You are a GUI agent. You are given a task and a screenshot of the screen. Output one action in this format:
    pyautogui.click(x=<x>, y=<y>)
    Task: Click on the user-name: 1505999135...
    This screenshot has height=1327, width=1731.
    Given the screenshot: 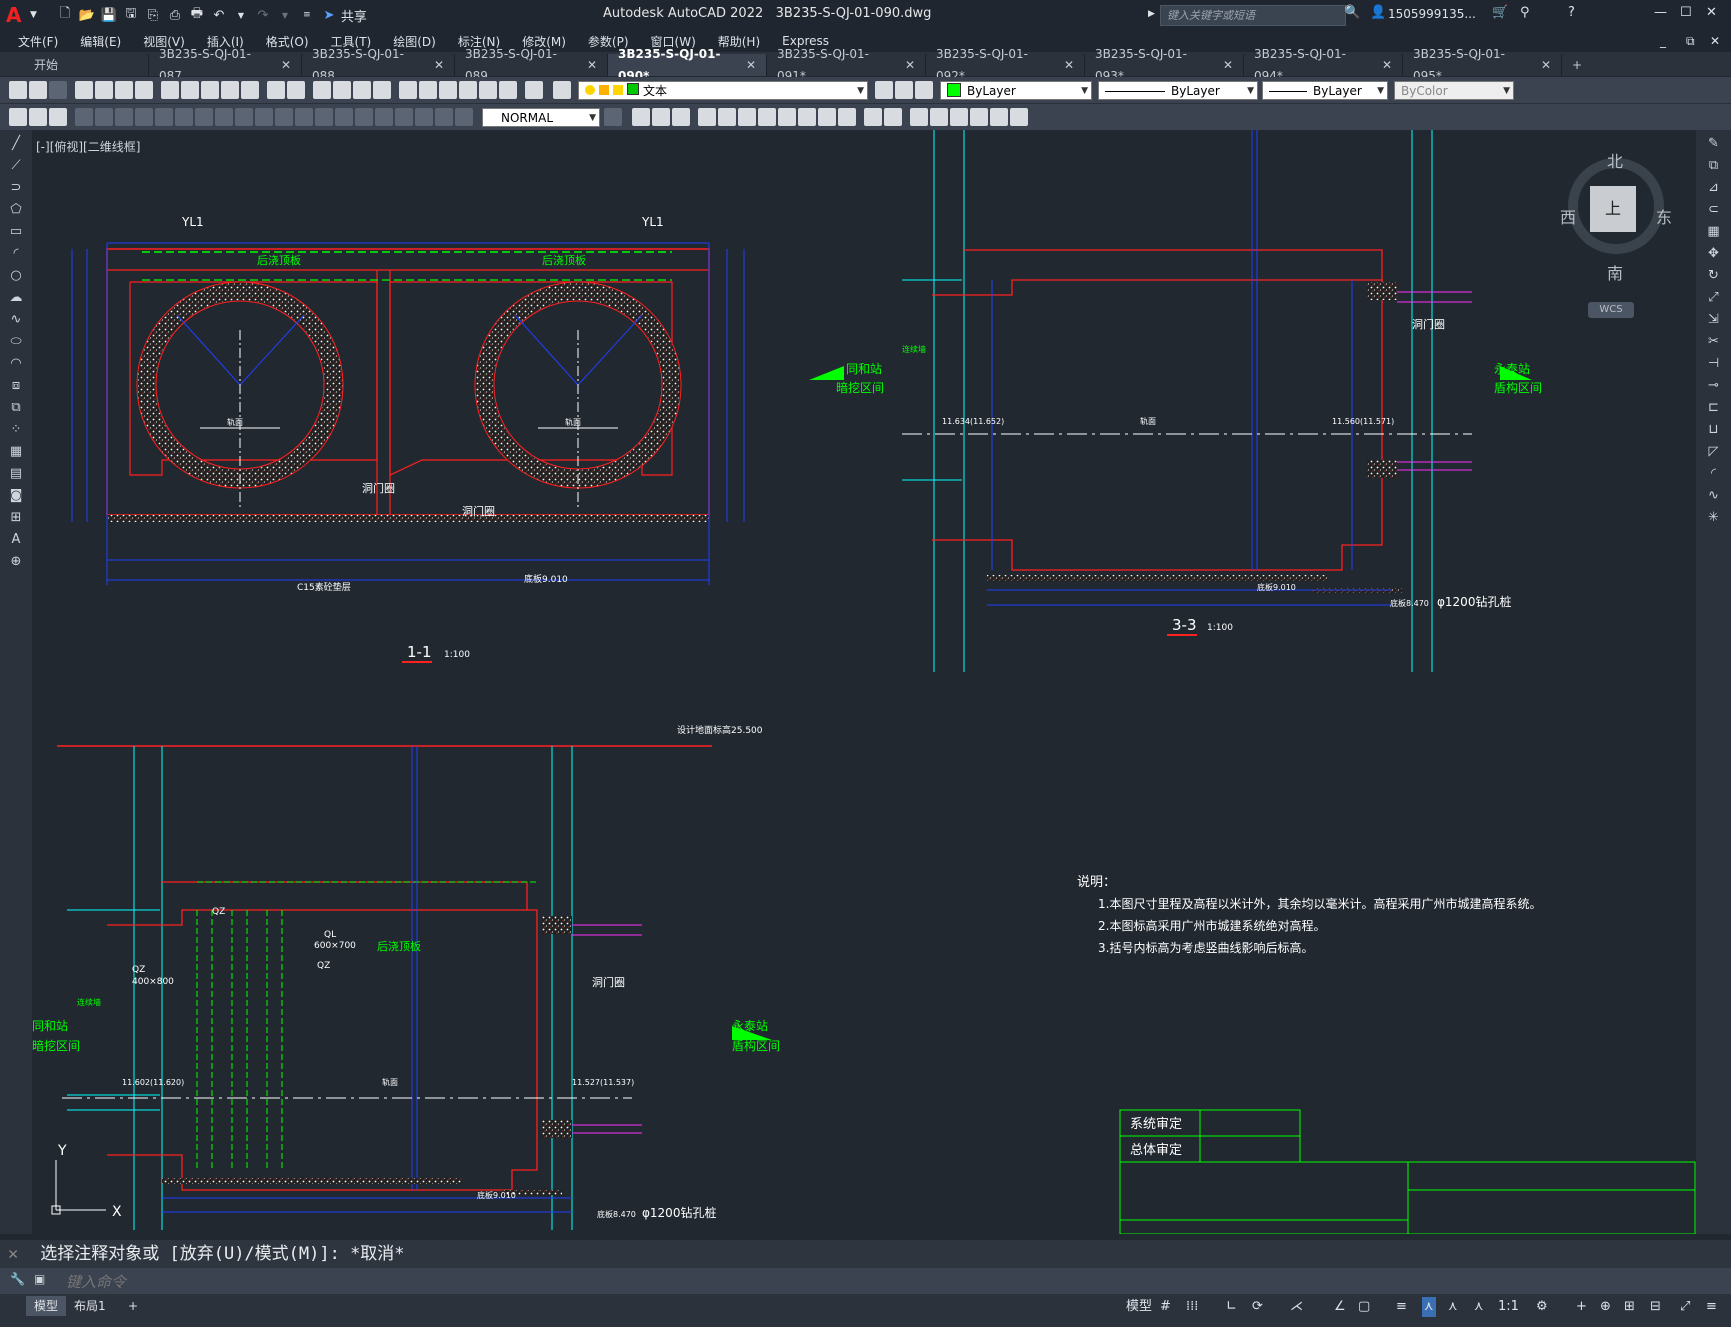 What is the action you would take?
    pyautogui.click(x=1432, y=14)
    